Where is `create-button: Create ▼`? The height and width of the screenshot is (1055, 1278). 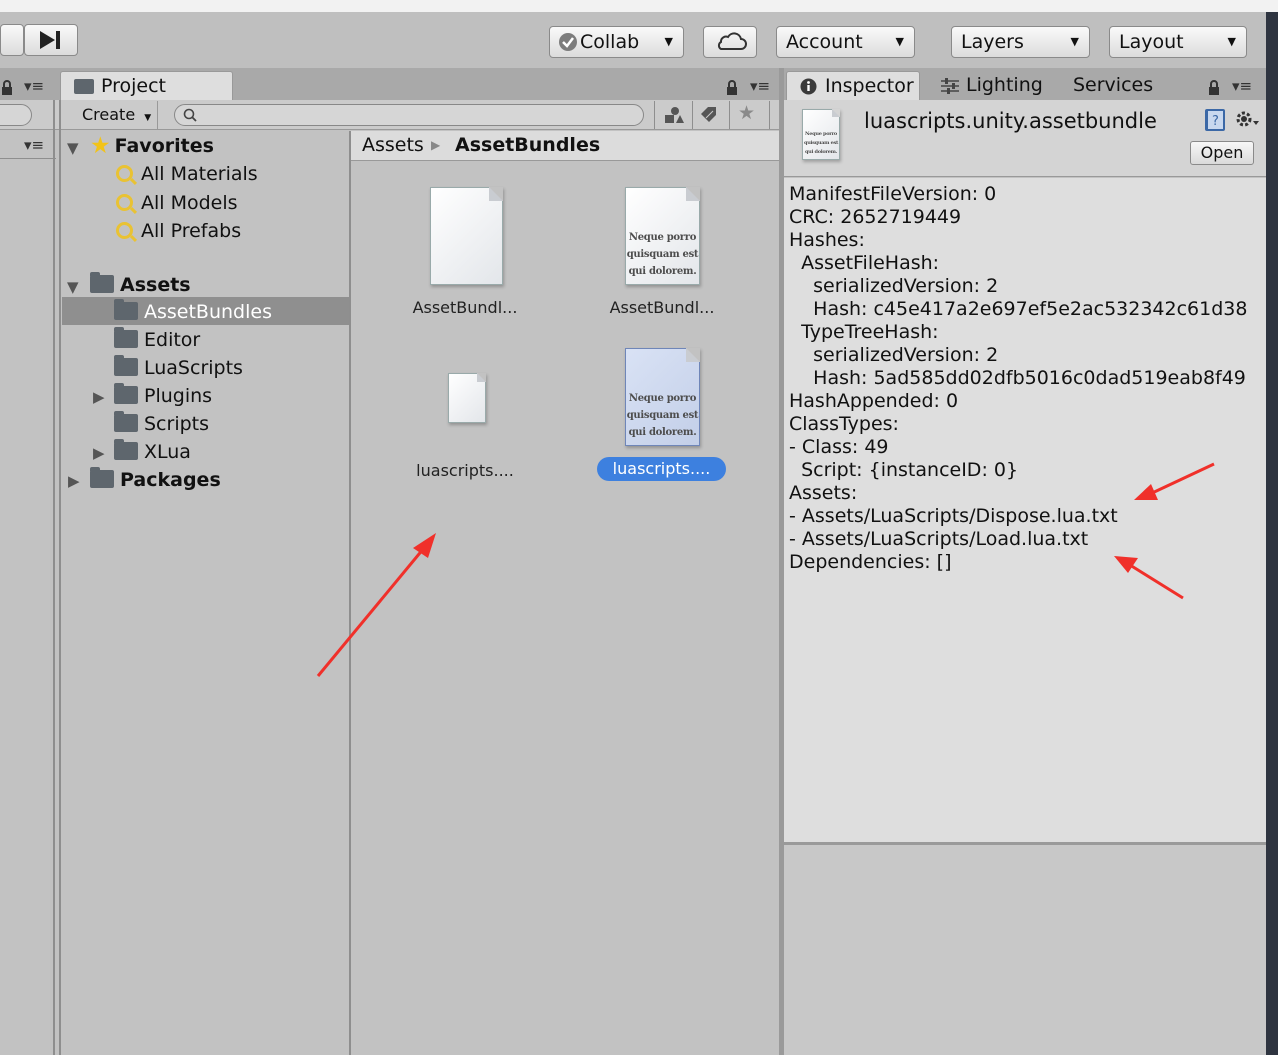 create-button: Create ▼ is located at coordinates (115, 115).